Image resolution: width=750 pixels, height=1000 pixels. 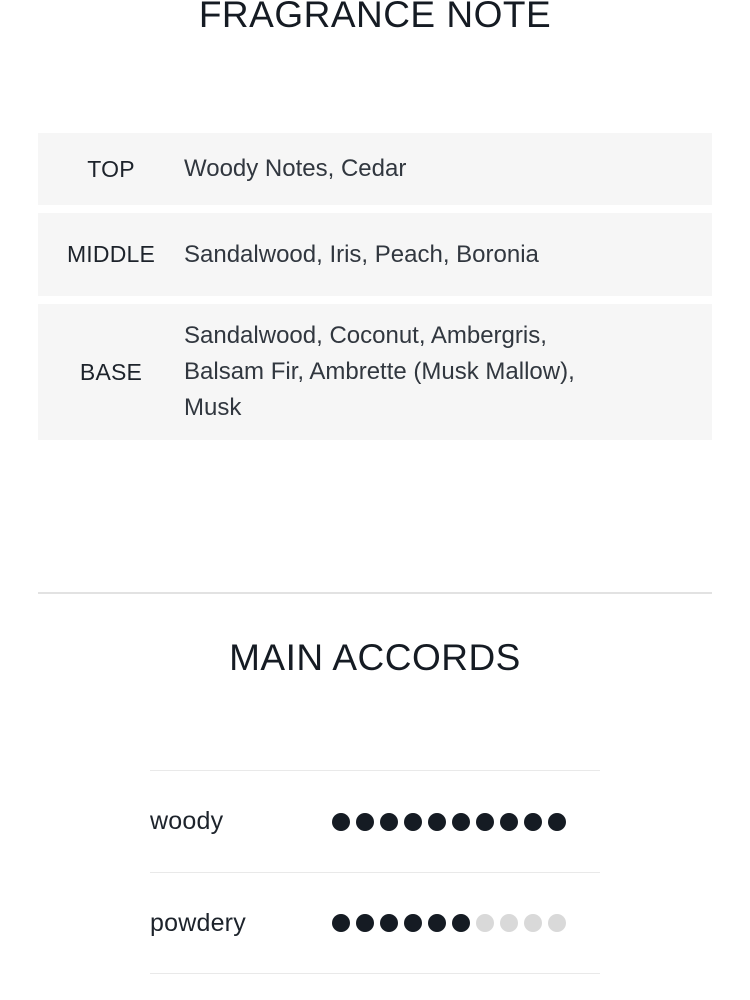 I want to click on table-row: TOP Woody Notes, Cedar, so click(x=375, y=169).